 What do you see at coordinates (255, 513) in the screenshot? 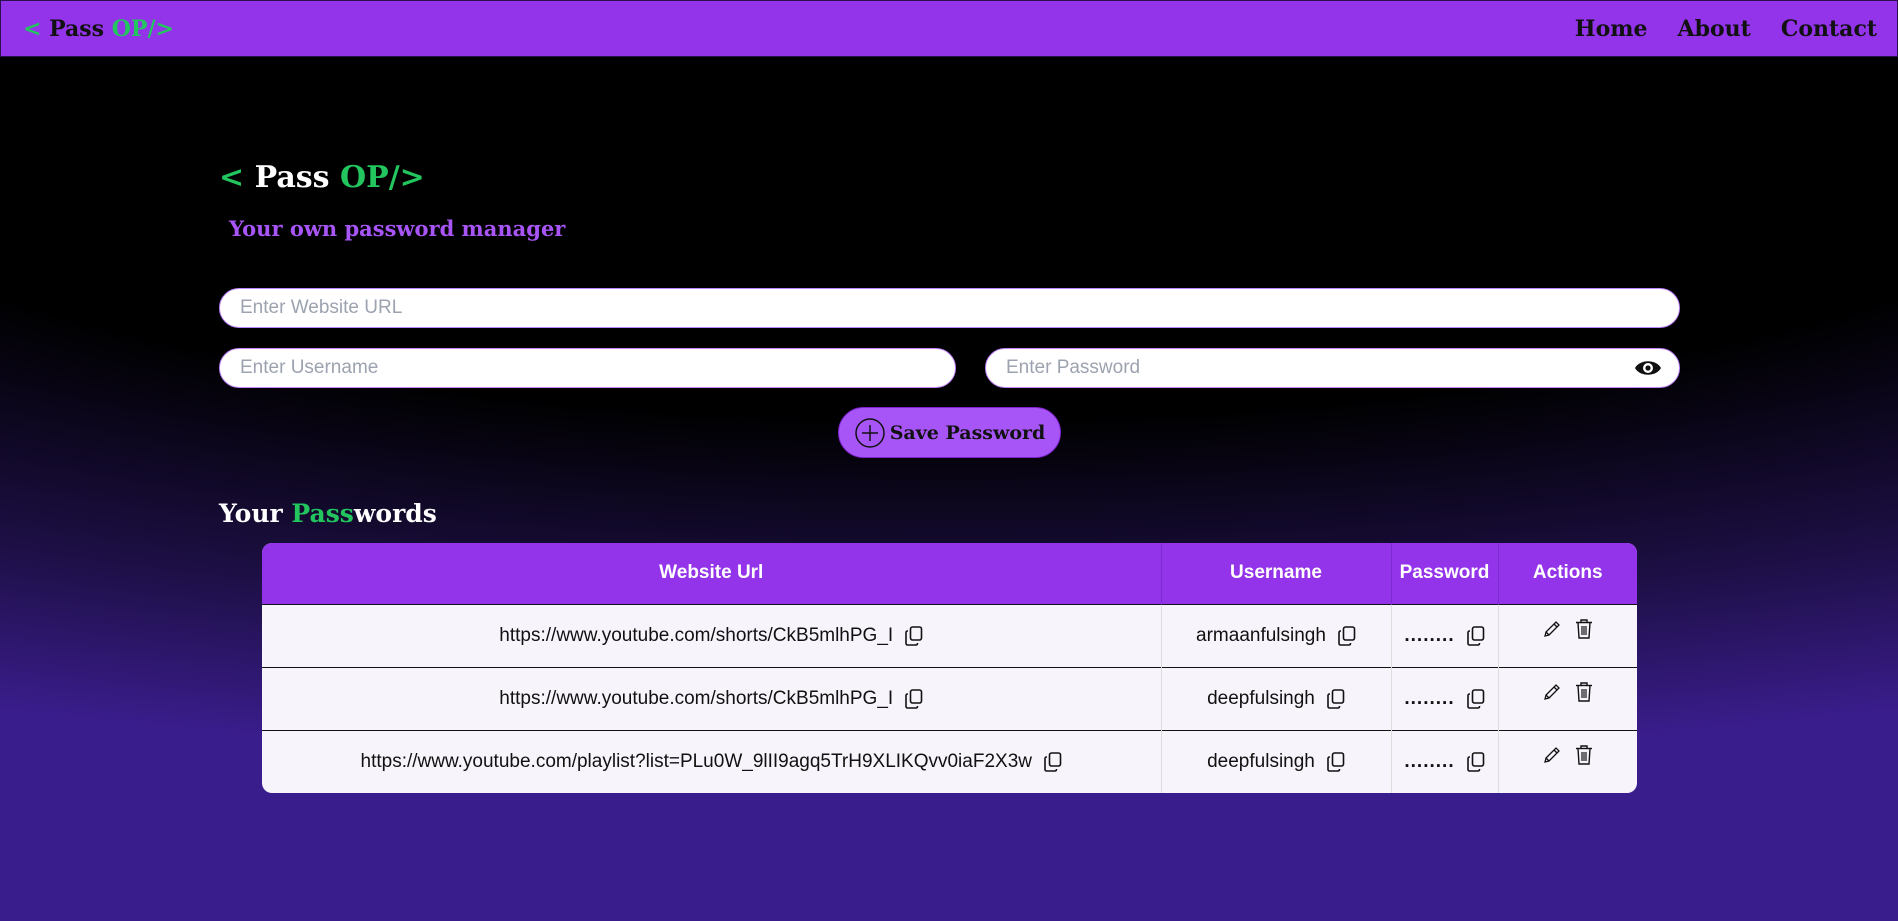
I see `heading-pre: Your` at bounding box center [255, 513].